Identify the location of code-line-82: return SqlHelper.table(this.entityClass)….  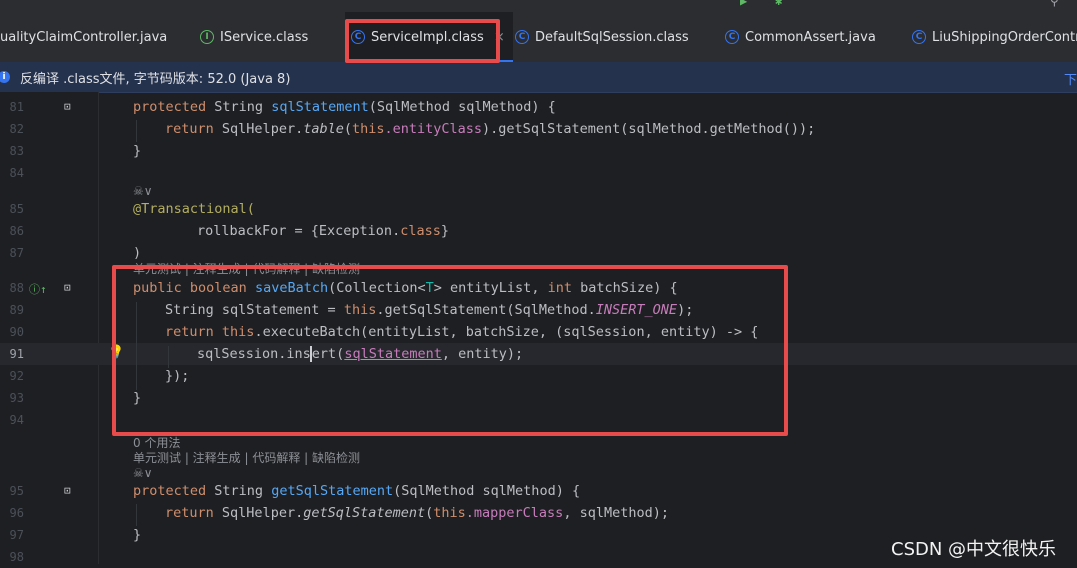
(490, 129).